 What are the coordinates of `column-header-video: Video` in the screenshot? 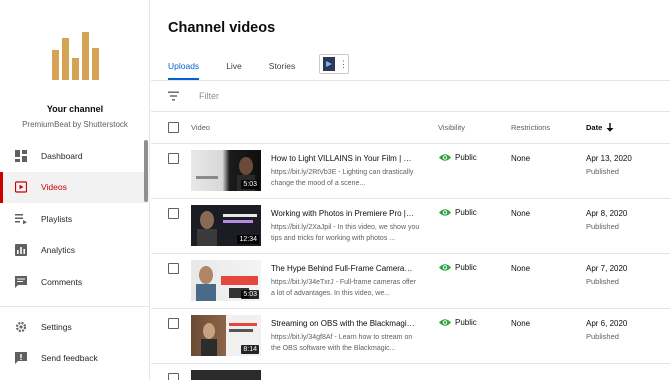 It's located at (201, 127).